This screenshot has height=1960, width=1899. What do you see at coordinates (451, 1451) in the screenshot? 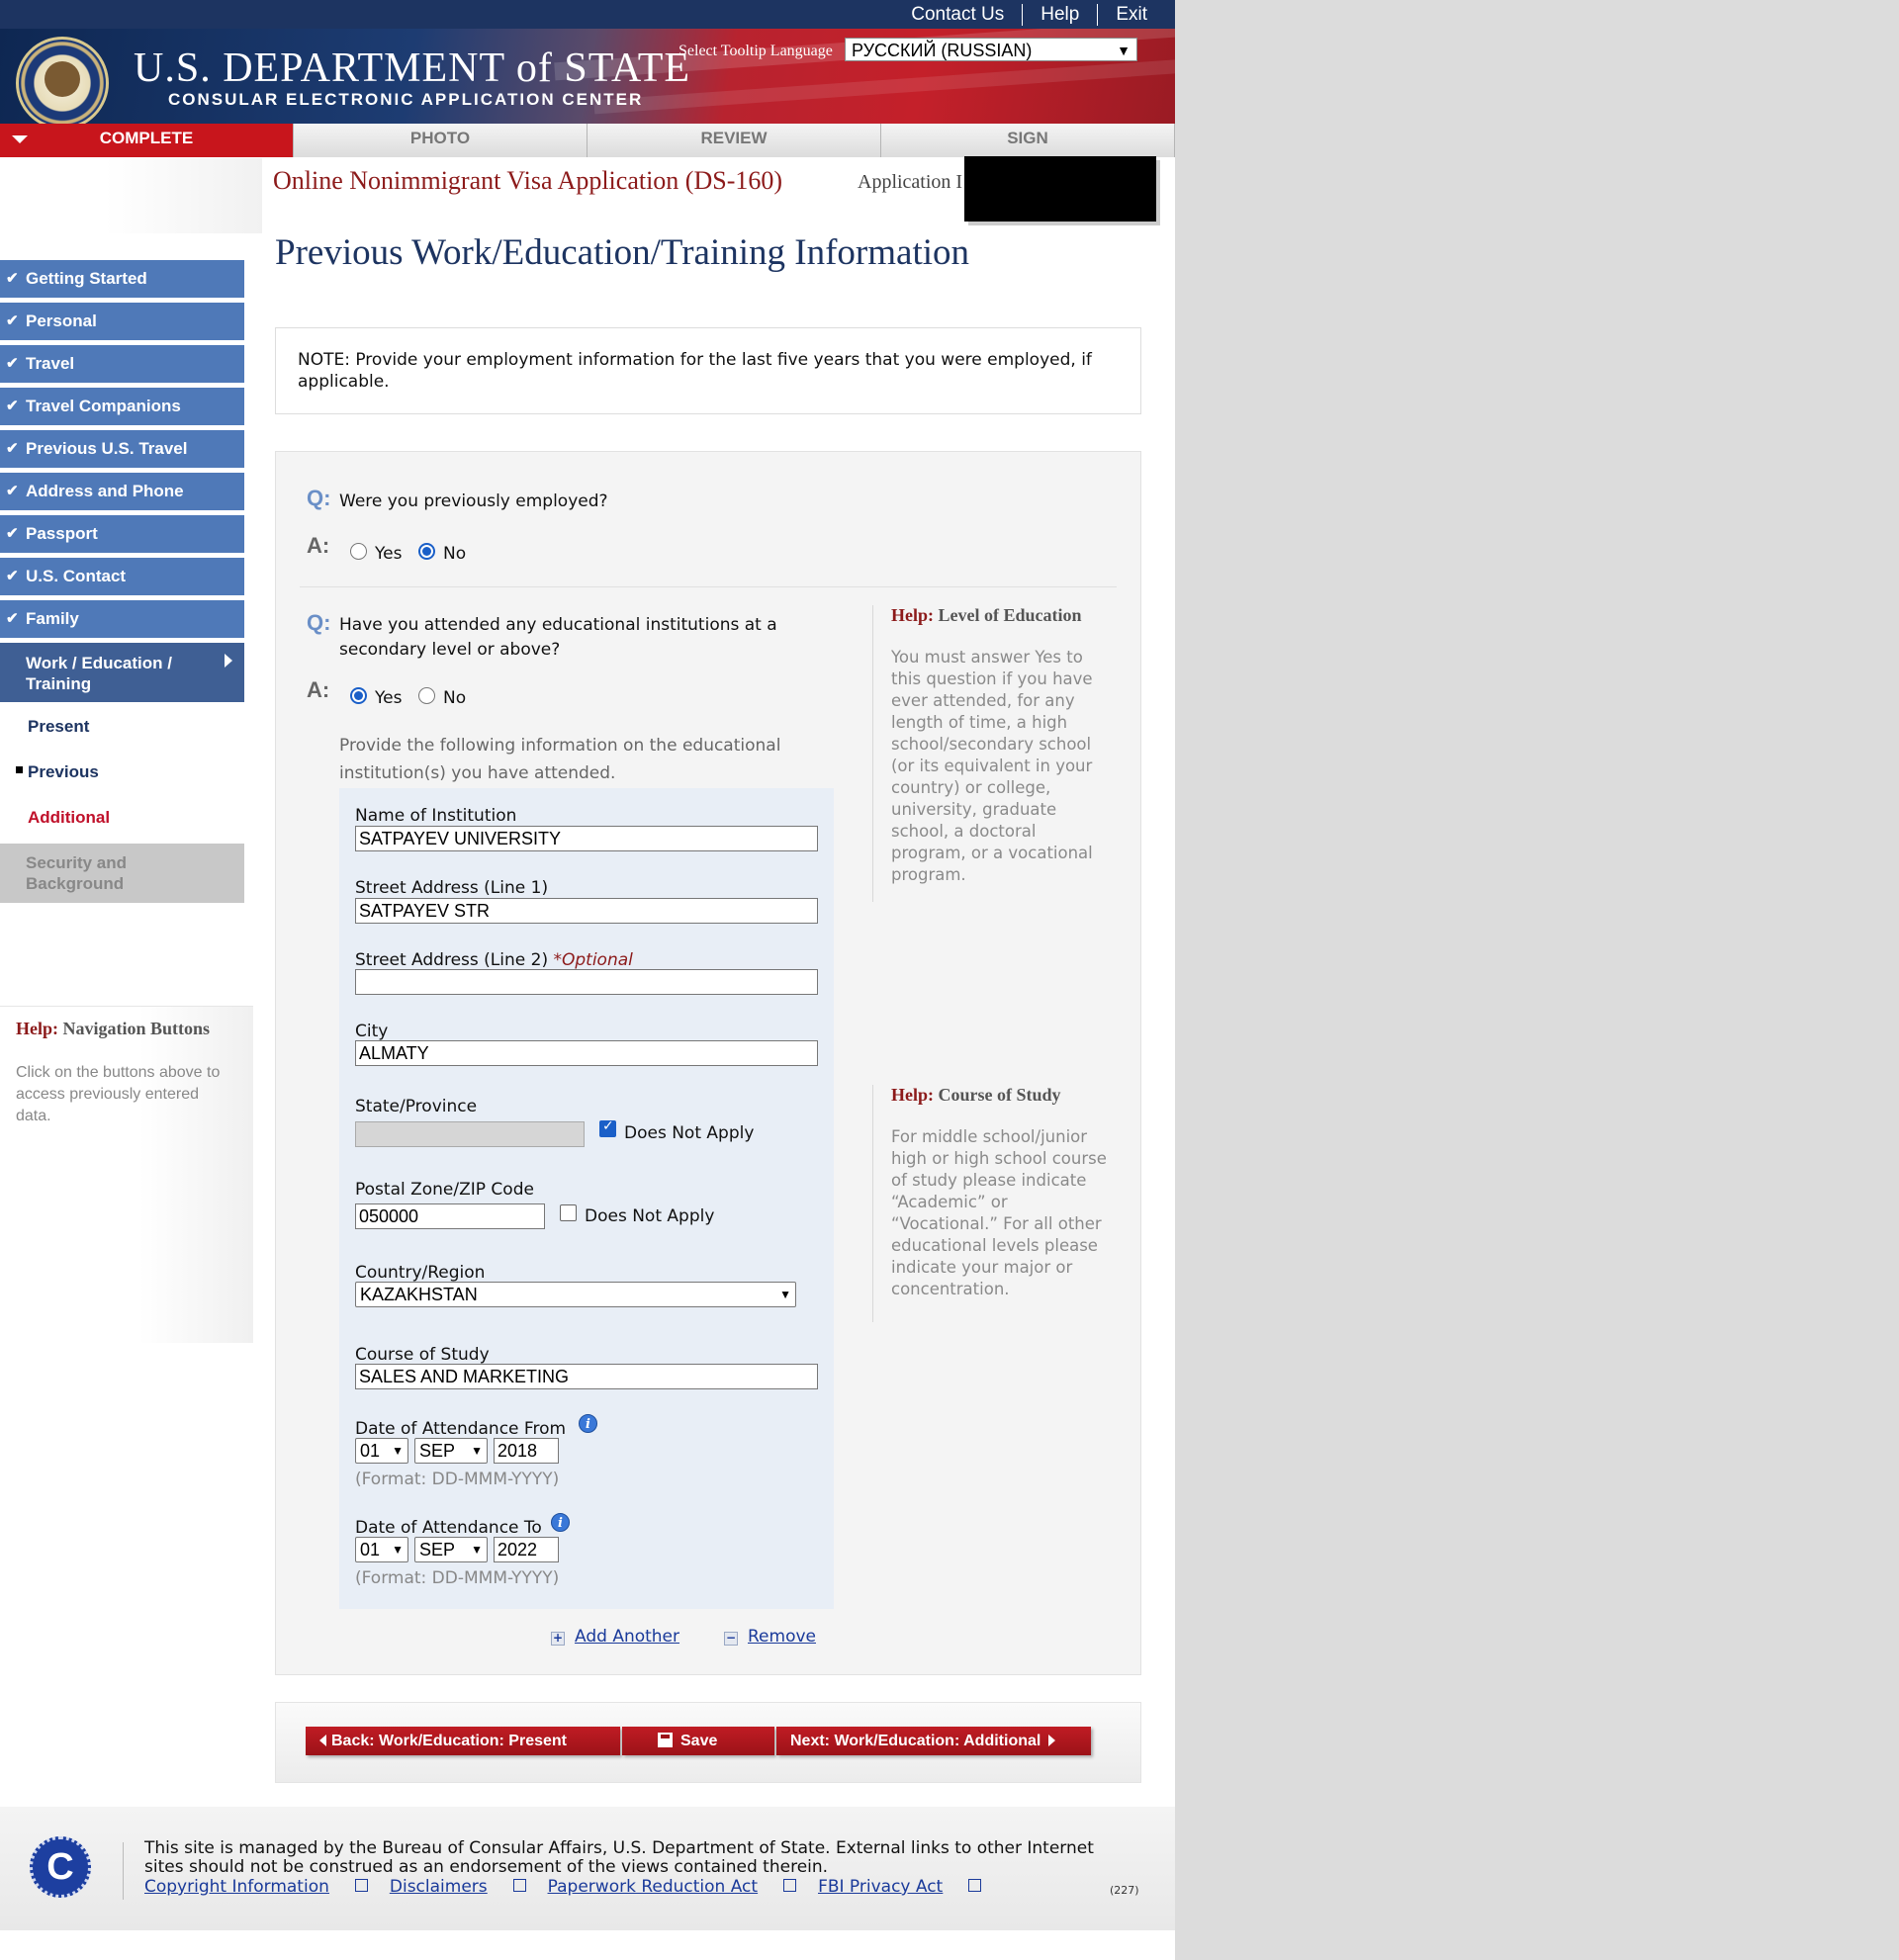
I see `from-month-select: SEP ▼` at bounding box center [451, 1451].